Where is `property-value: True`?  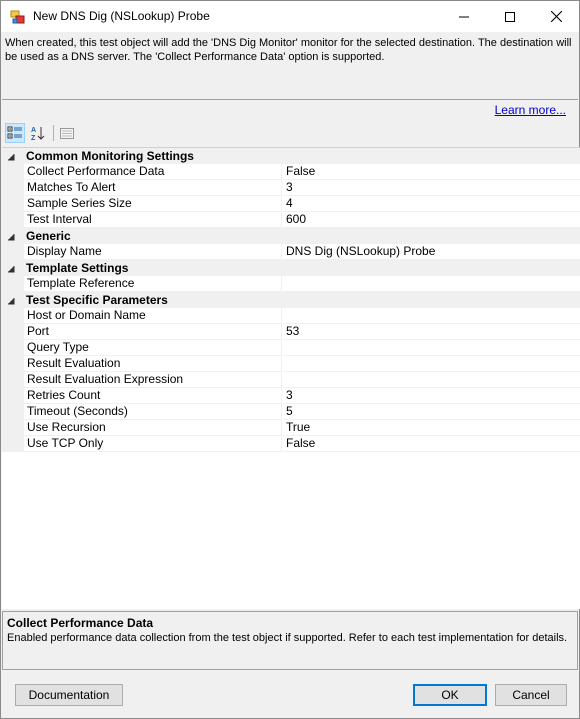 property-value: True is located at coordinates (431, 428).